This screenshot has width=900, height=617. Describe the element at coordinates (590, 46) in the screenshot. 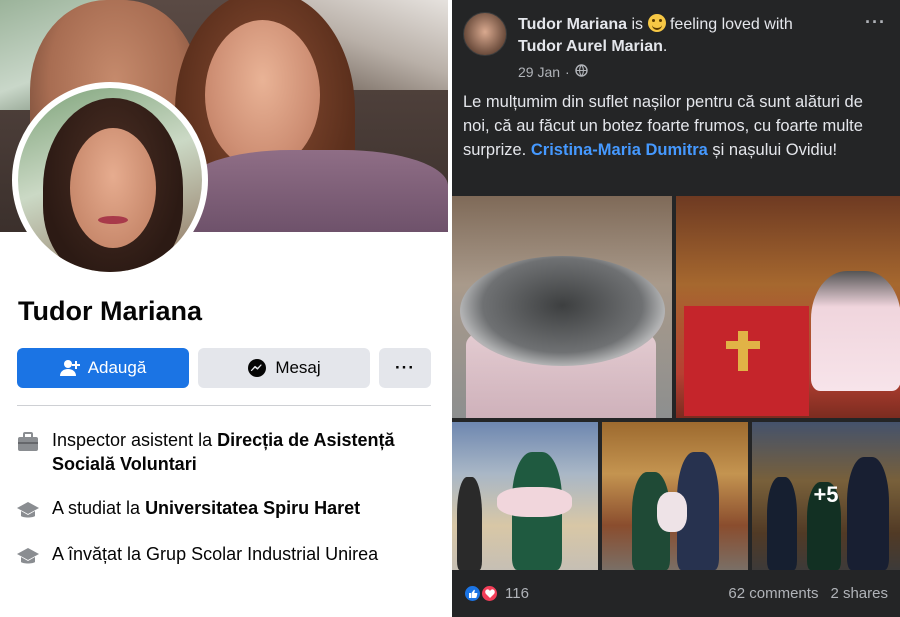

I see `post-tagged-name: Tudor Aurel Marian` at that location.